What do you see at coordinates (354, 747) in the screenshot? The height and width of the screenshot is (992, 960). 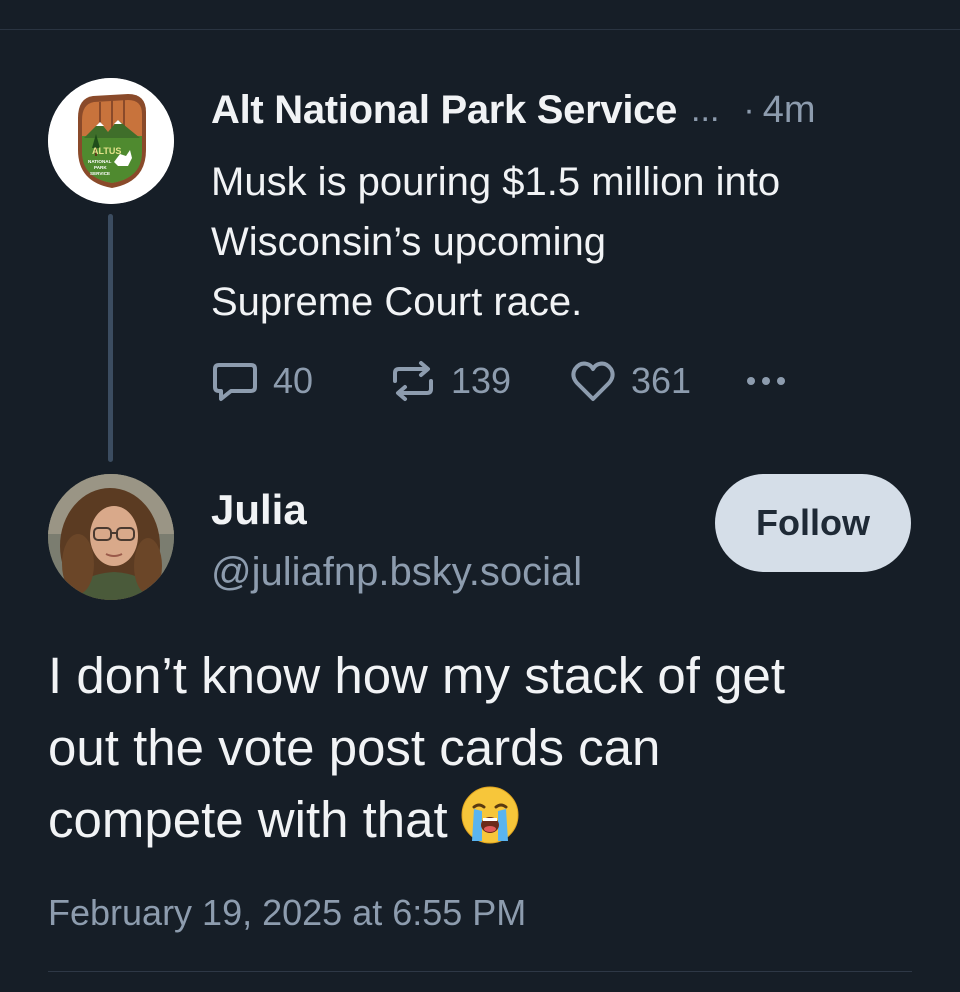 I see `reply-post-text-line: out the vote post cards can` at bounding box center [354, 747].